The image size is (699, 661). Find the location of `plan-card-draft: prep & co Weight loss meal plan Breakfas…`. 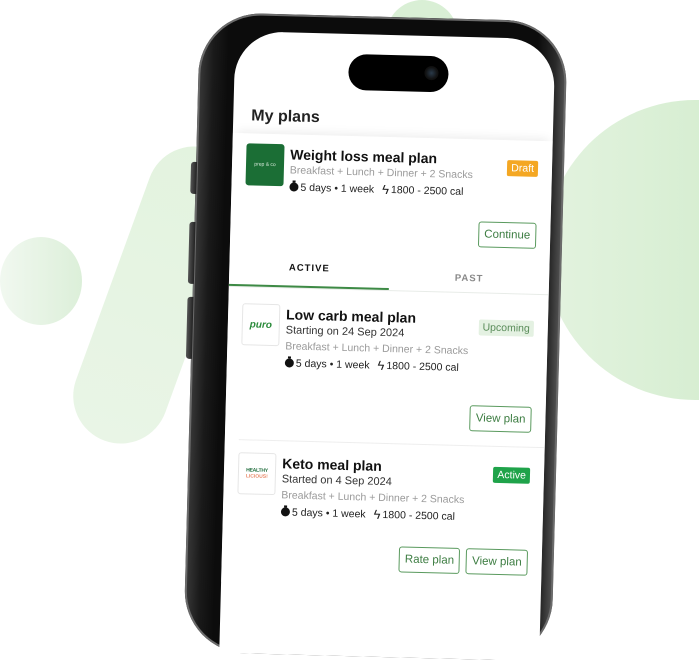

plan-card-draft: prep & co Weight loss meal plan Breakfas… is located at coordinates (391, 196).